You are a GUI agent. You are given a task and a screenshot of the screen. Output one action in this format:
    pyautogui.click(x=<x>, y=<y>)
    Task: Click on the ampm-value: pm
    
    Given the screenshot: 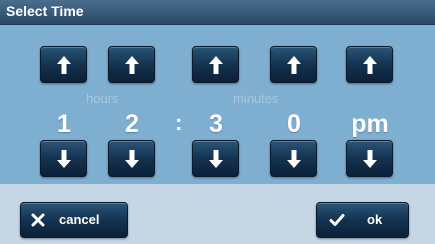 What is the action you would take?
    pyautogui.click(x=370, y=124)
    